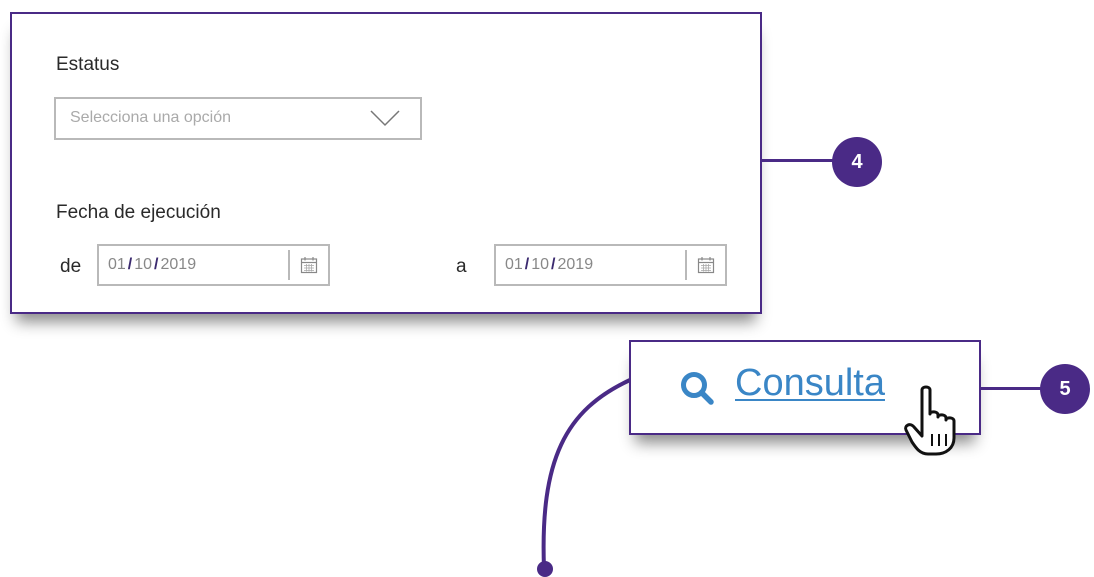 Image resolution: width=1094 pixels, height=577 pixels. Describe the element at coordinates (549, 264) in the screenshot. I see `to-date-value: 01/10/2019` at that location.